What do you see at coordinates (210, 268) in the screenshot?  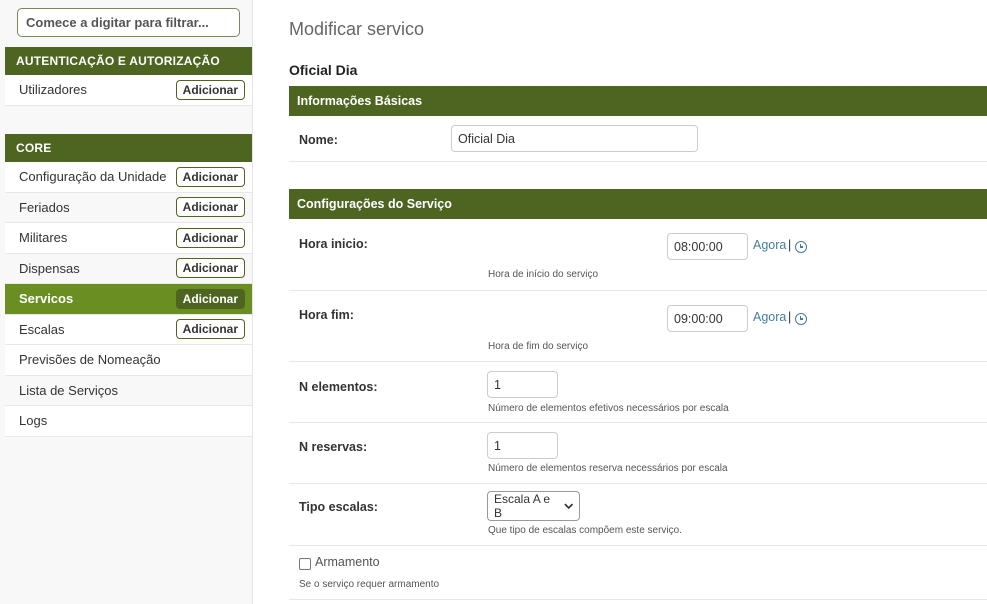 I see `add-dispensa-button: Adicionar` at bounding box center [210, 268].